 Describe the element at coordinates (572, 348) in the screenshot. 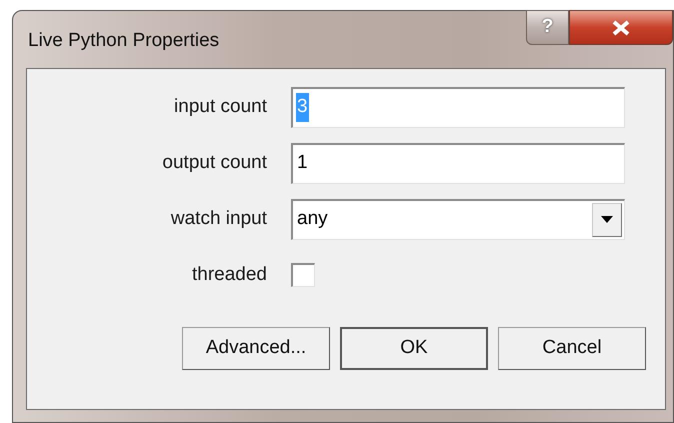

I see `dialog-button: Cancel` at that location.